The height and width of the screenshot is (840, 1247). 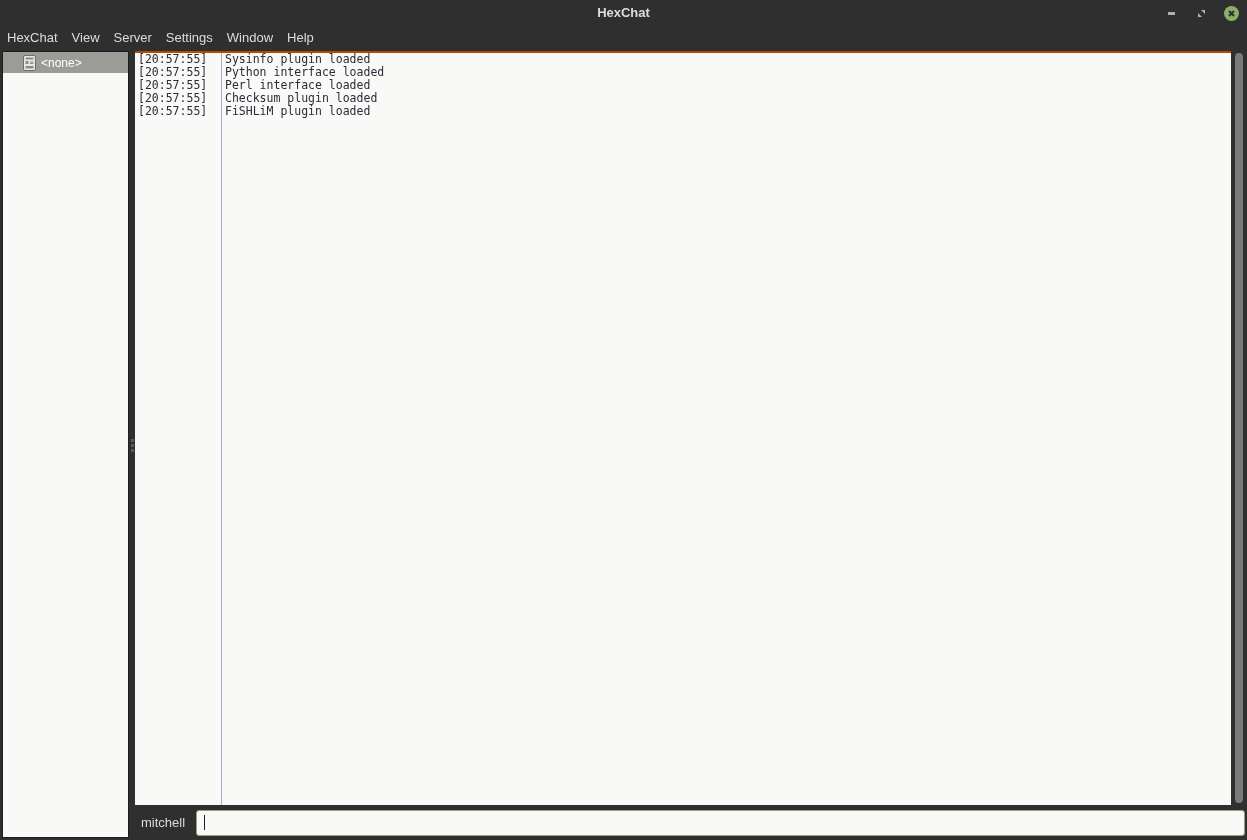 What do you see at coordinates (61, 63) in the screenshot?
I see `channel-label: <none>` at bounding box center [61, 63].